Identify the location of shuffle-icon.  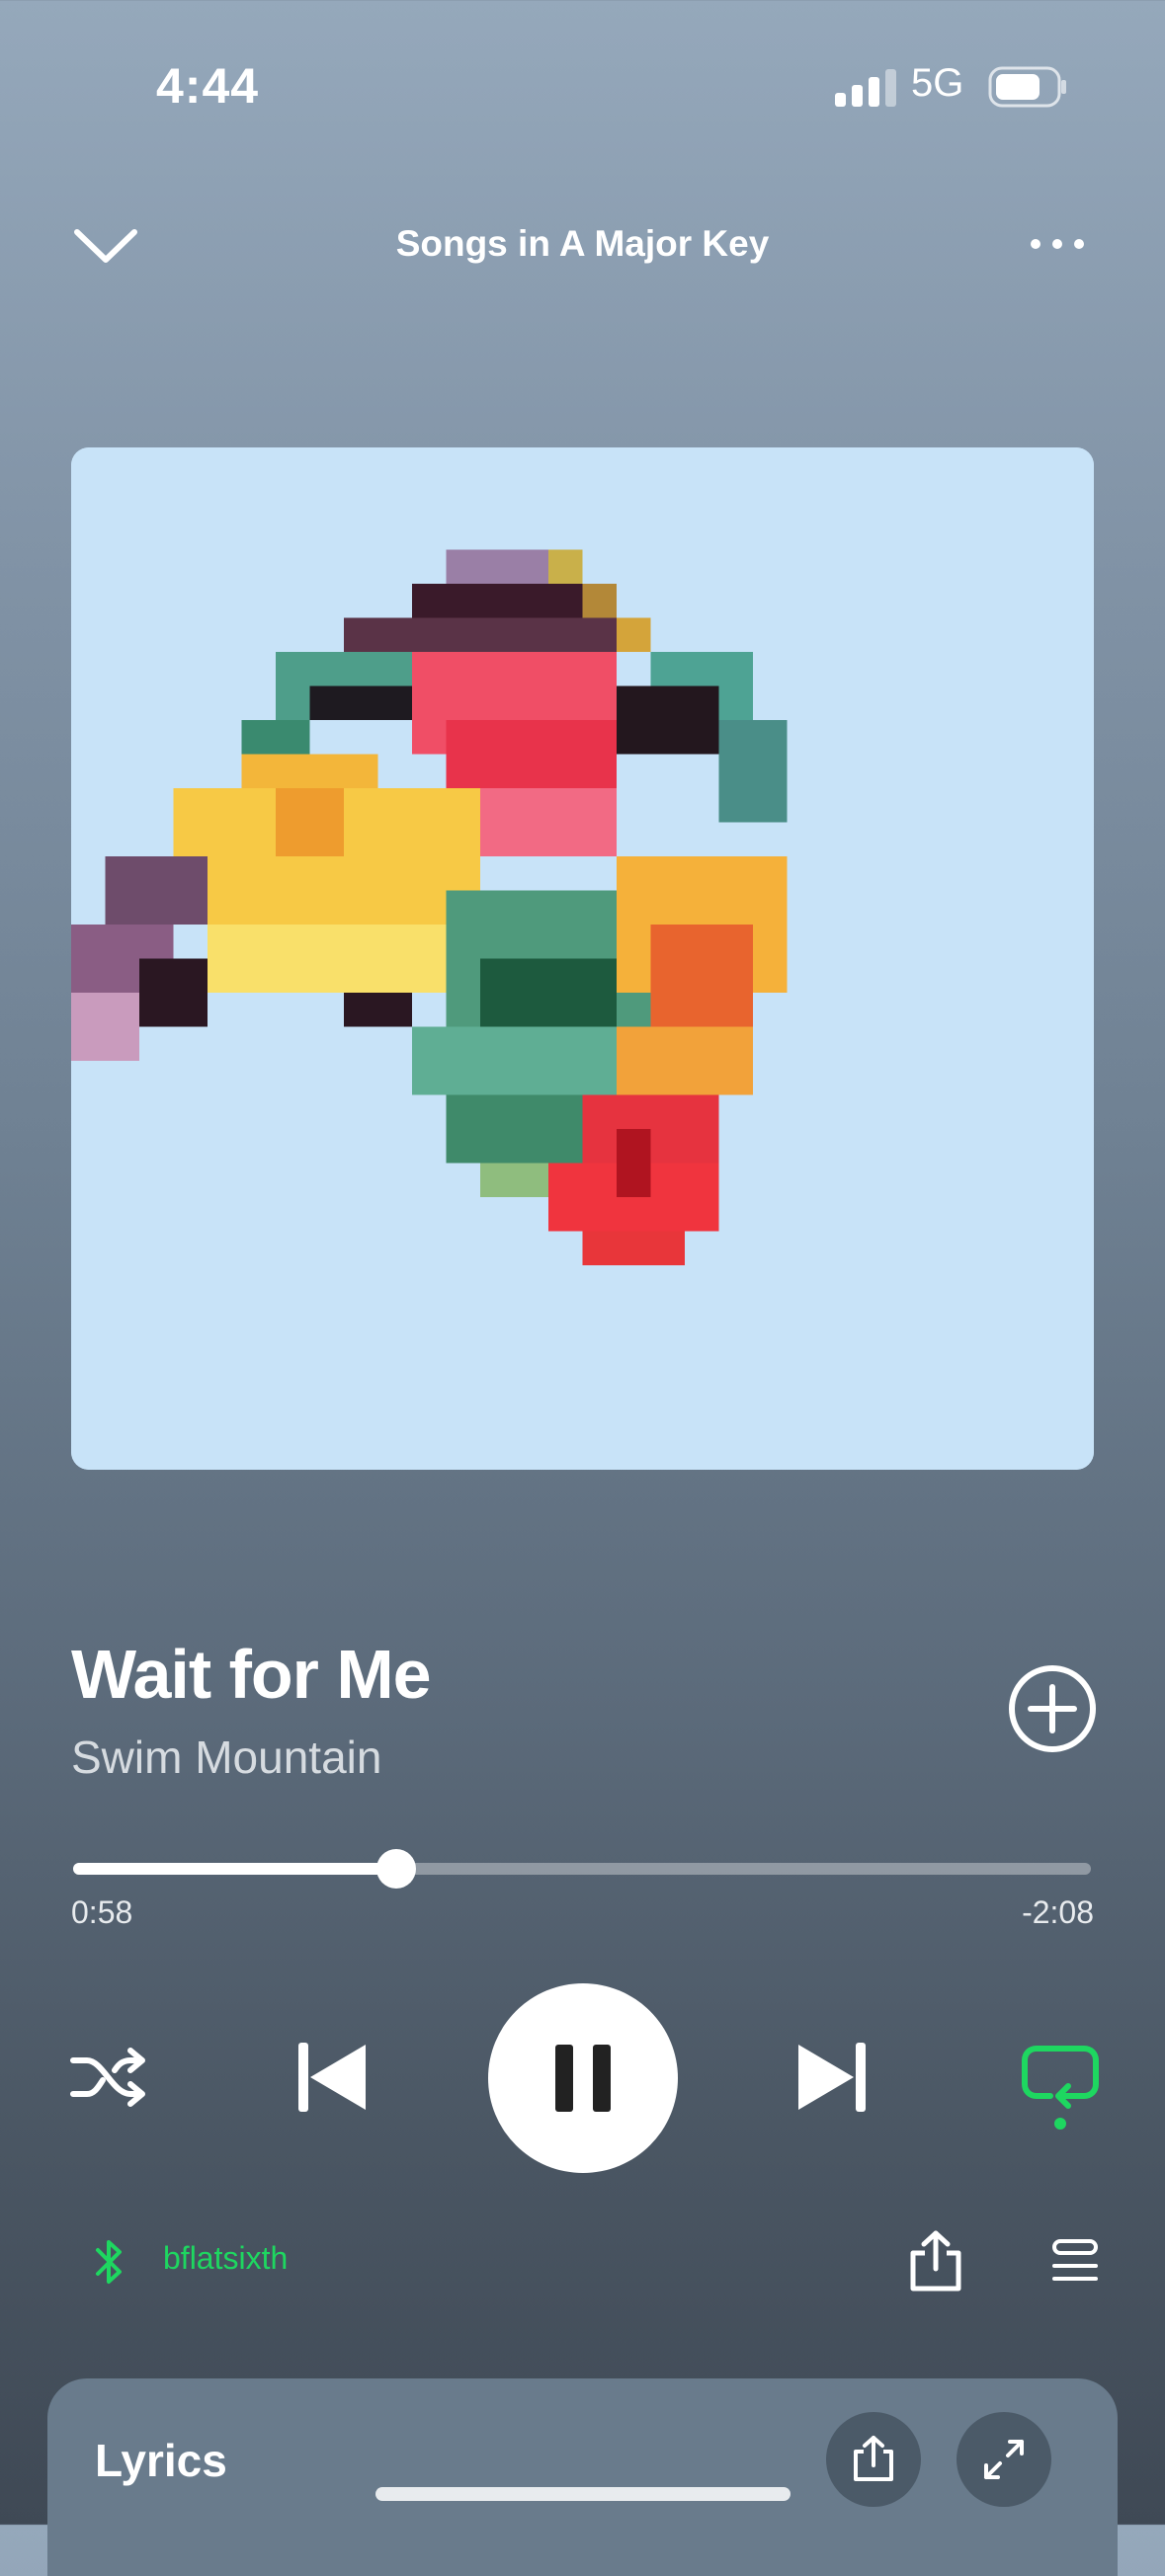
(108, 2077).